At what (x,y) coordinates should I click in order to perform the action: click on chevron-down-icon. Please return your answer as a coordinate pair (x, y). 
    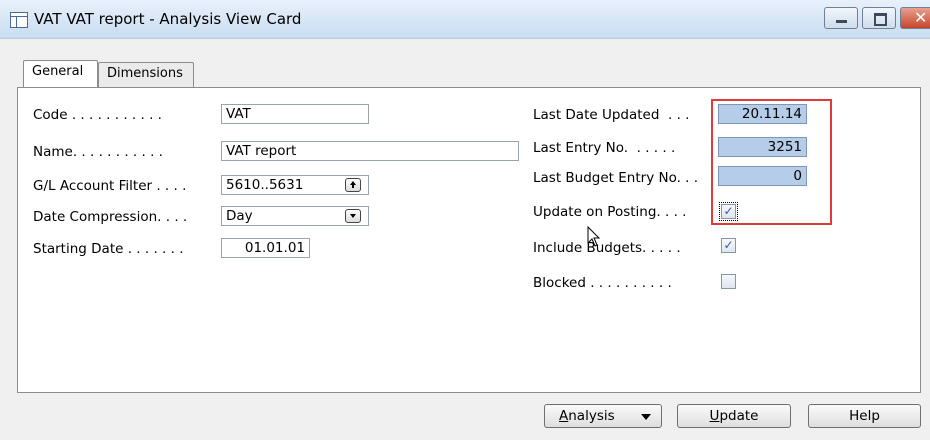
    Looking at the image, I should click on (353, 216).